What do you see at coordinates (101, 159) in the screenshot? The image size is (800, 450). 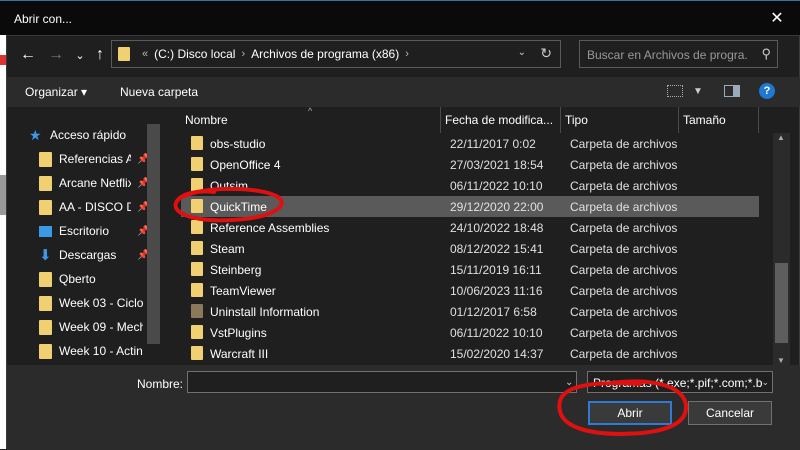 I see `sidebar-item-referencias: Referencias A 📌` at bounding box center [101, 159].